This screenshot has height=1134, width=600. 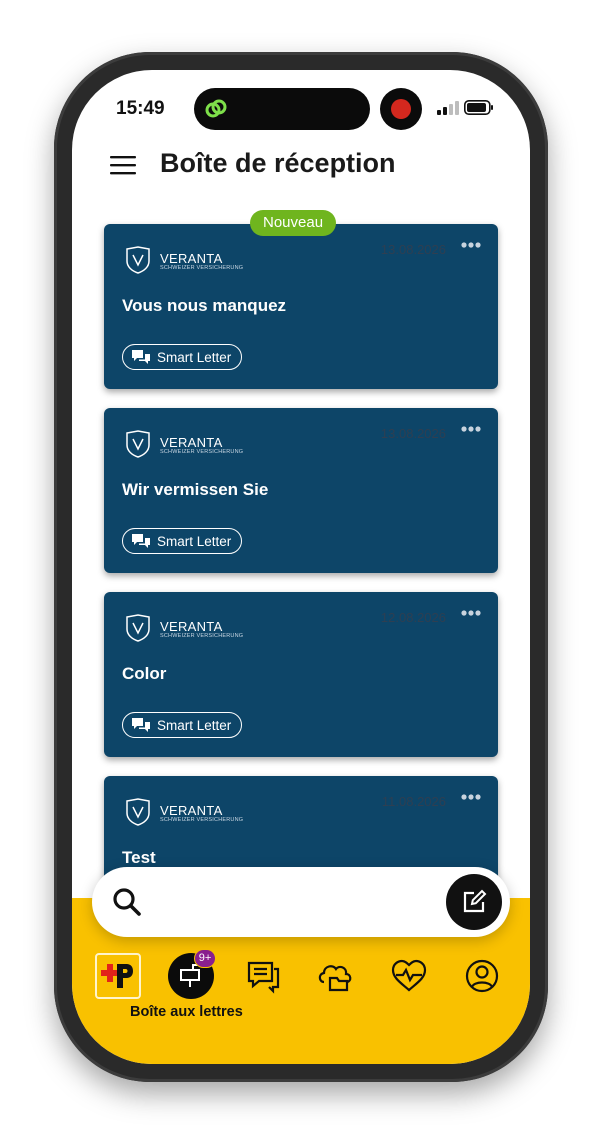 I want to click on health-nav-button, so click(x=409, y=976).